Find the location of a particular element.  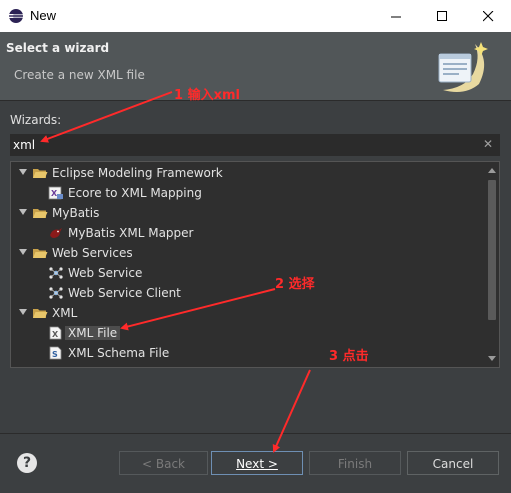

tree-group-label: XML is located at coordinates (65, 313).